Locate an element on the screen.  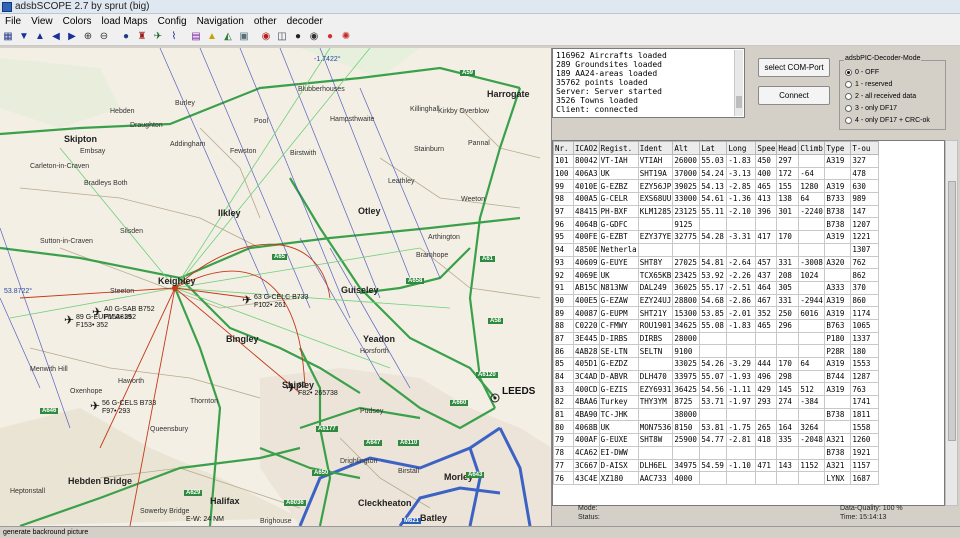
column-header: Head is located at coordinates (788, 148).